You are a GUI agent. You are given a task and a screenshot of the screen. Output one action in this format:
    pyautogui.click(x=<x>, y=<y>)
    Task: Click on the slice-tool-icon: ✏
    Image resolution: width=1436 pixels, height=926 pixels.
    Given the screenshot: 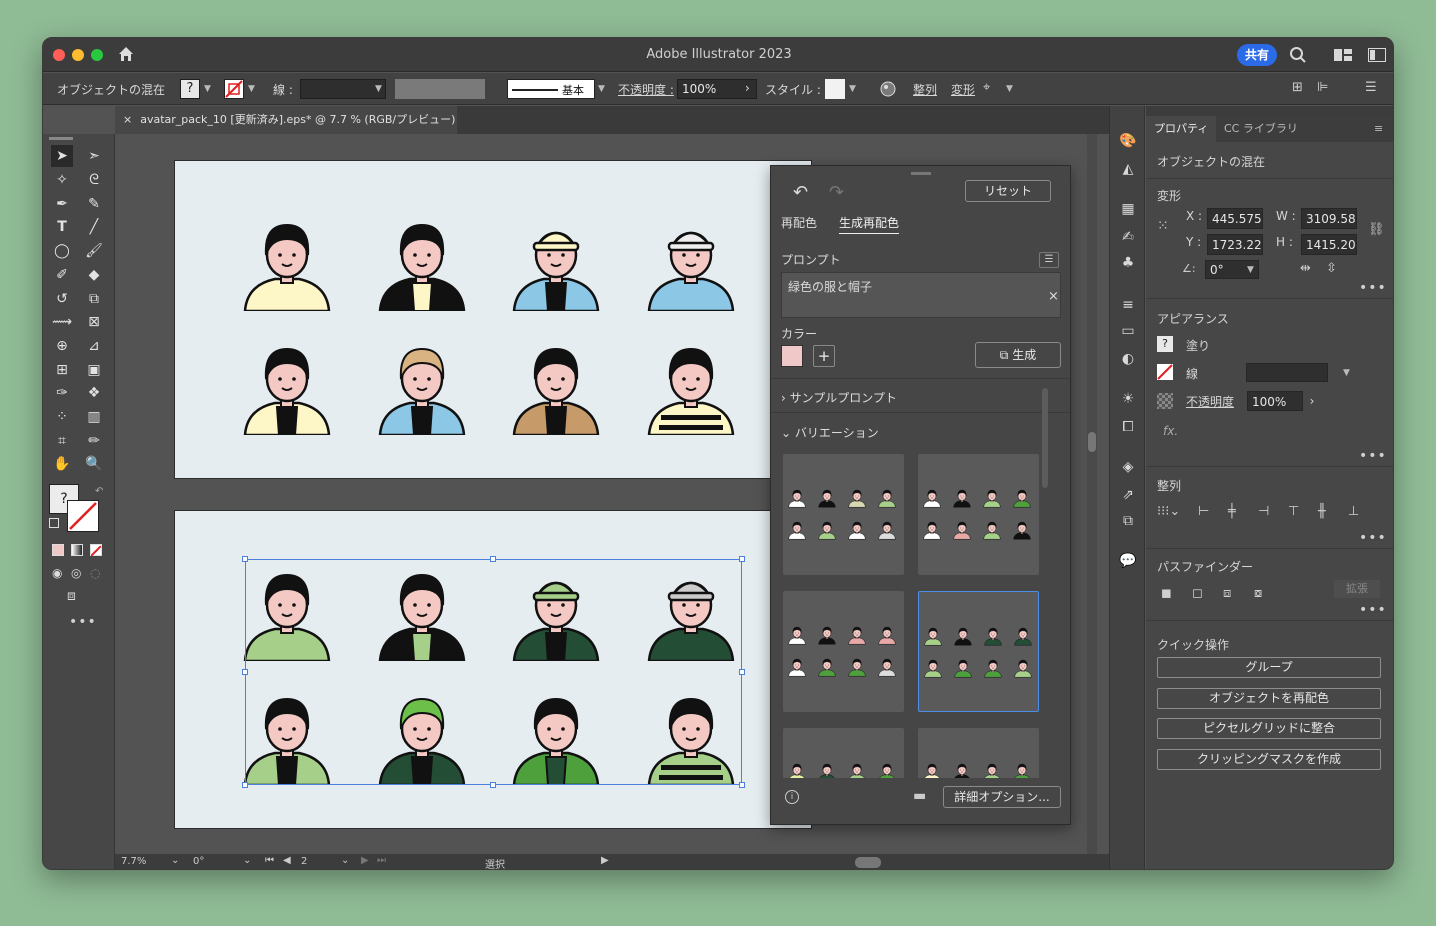 What is the action you would take?
    pyautogui.click(x=94, y=441)
    